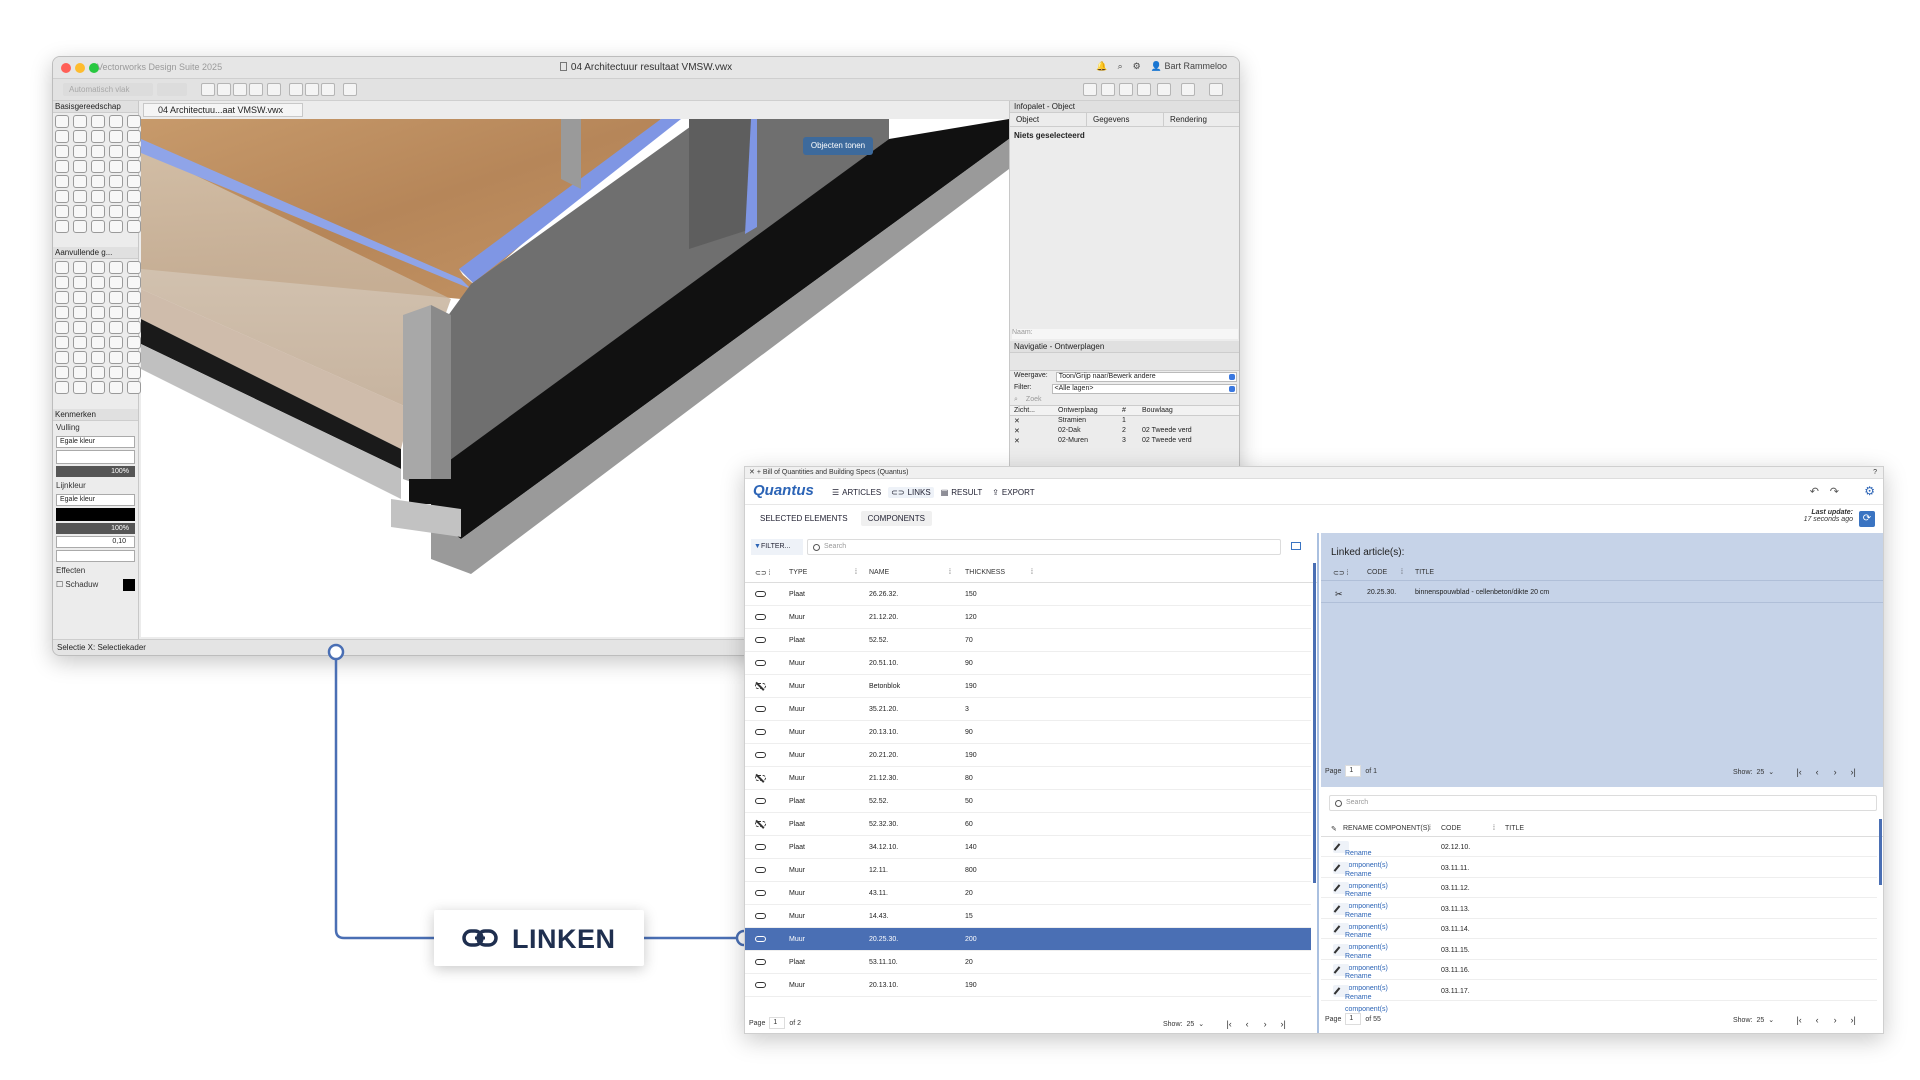 This screenshot has width=1920, height=1080. What do you see at coordinates (1028, 594) in the screenshot?
I see `table-row: Plaat 26.26.32. 150` at bounding box center [1028, 594].